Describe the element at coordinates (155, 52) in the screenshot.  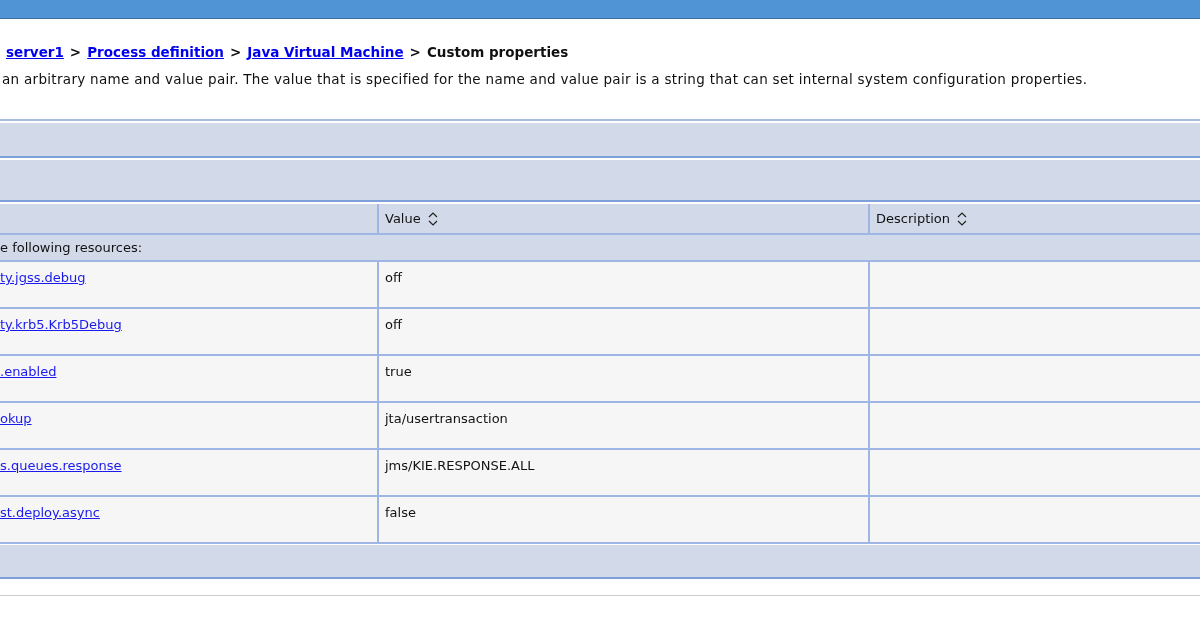
I see `breadcrumb-link: Process definition` at that location.